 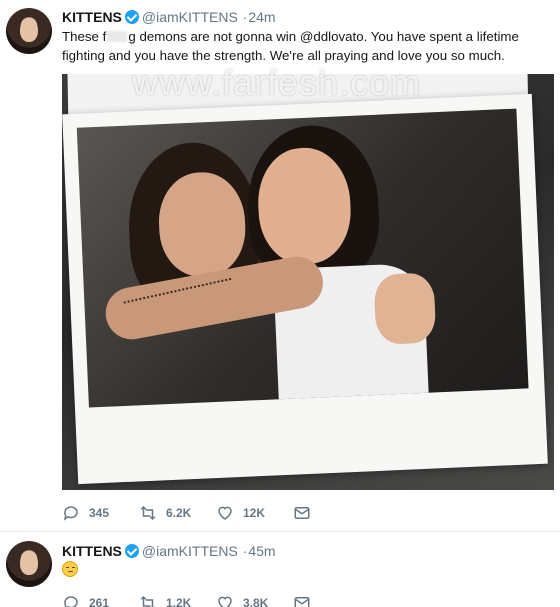 I want to click on retweet-button: 6.2K, so click(x=177, y=513).